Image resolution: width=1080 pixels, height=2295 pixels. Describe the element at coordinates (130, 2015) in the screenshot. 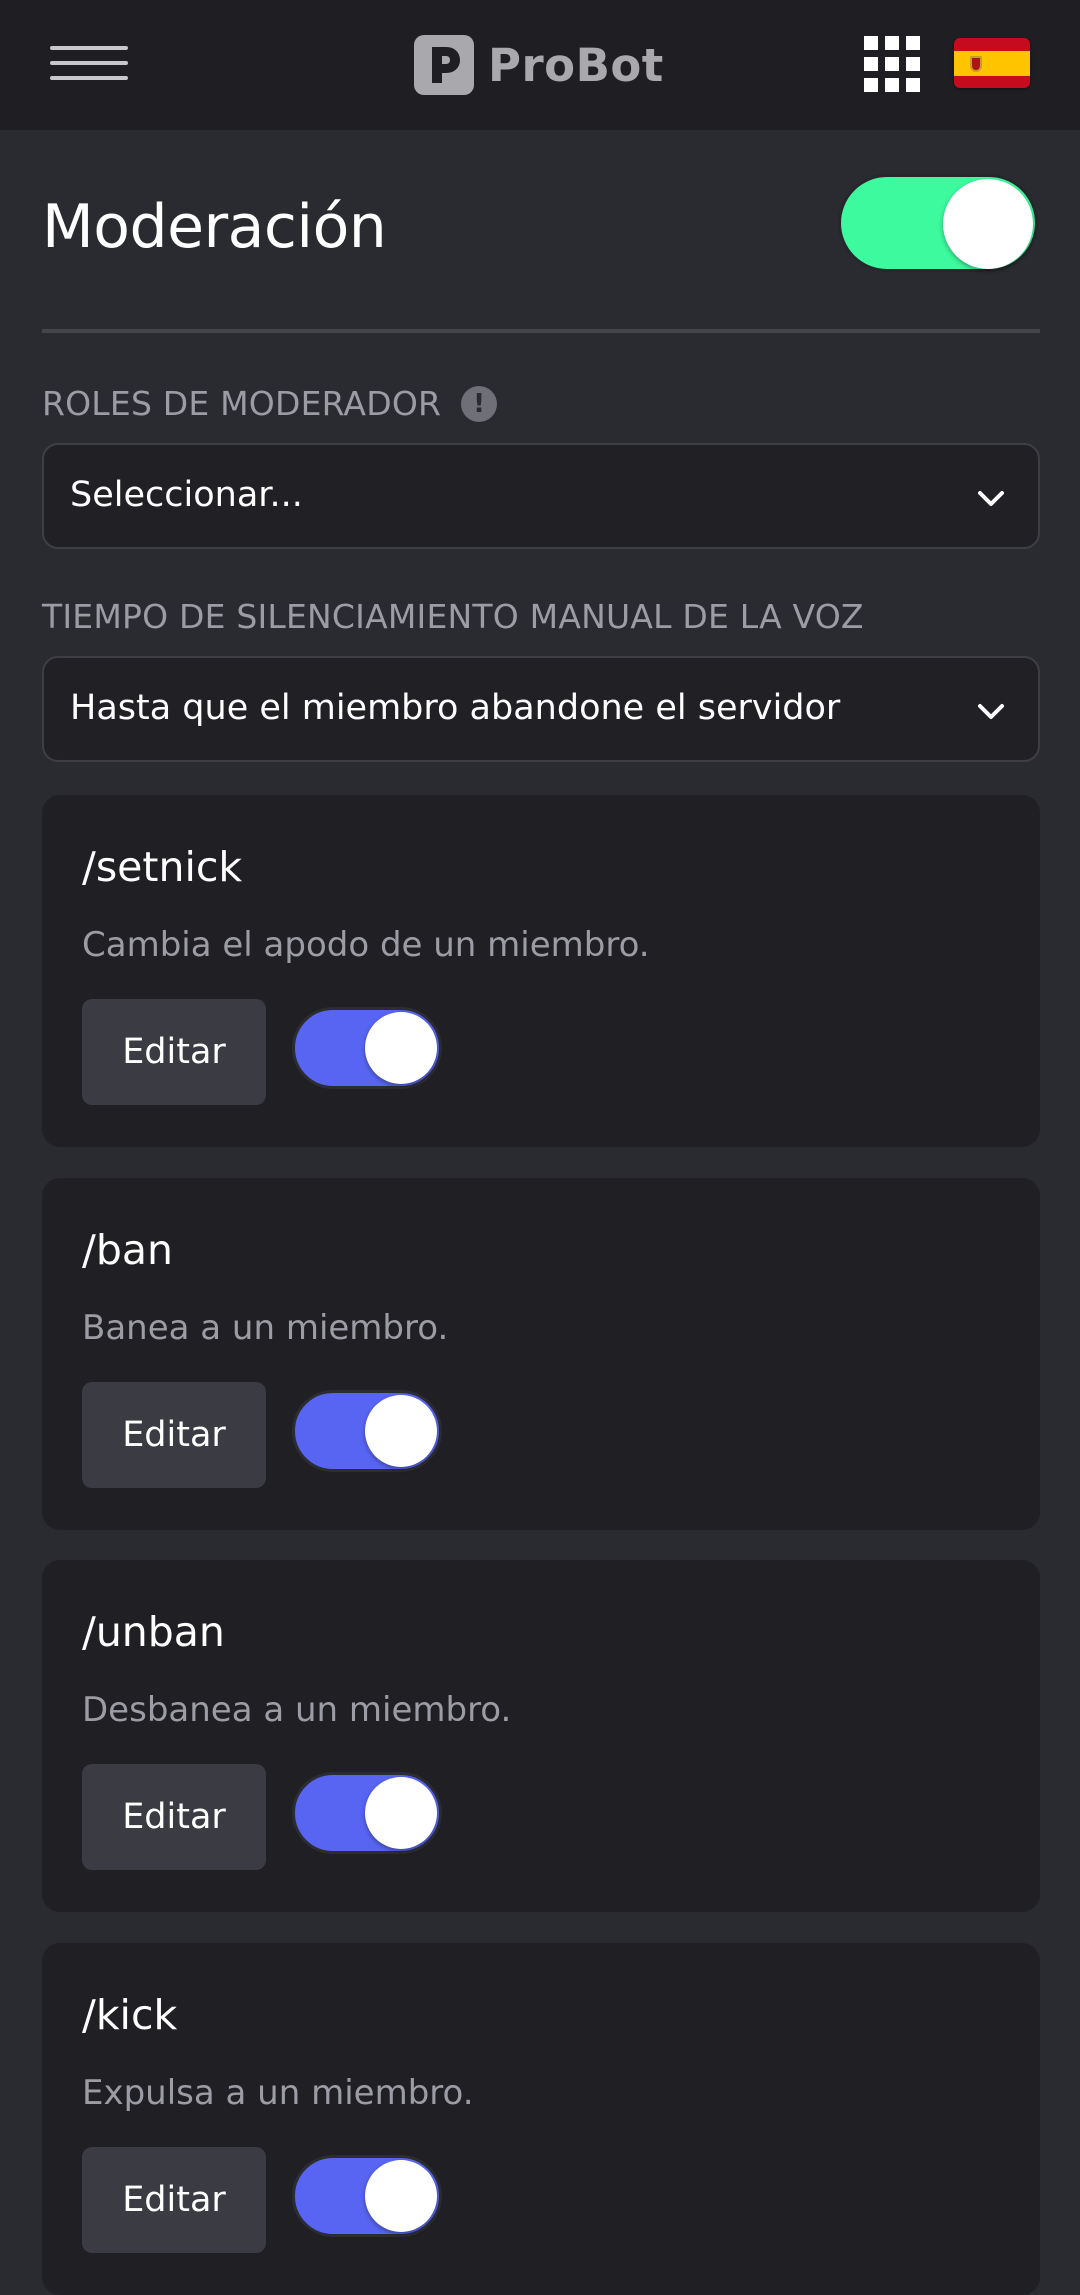

I see `command-name: /kick` at that location.